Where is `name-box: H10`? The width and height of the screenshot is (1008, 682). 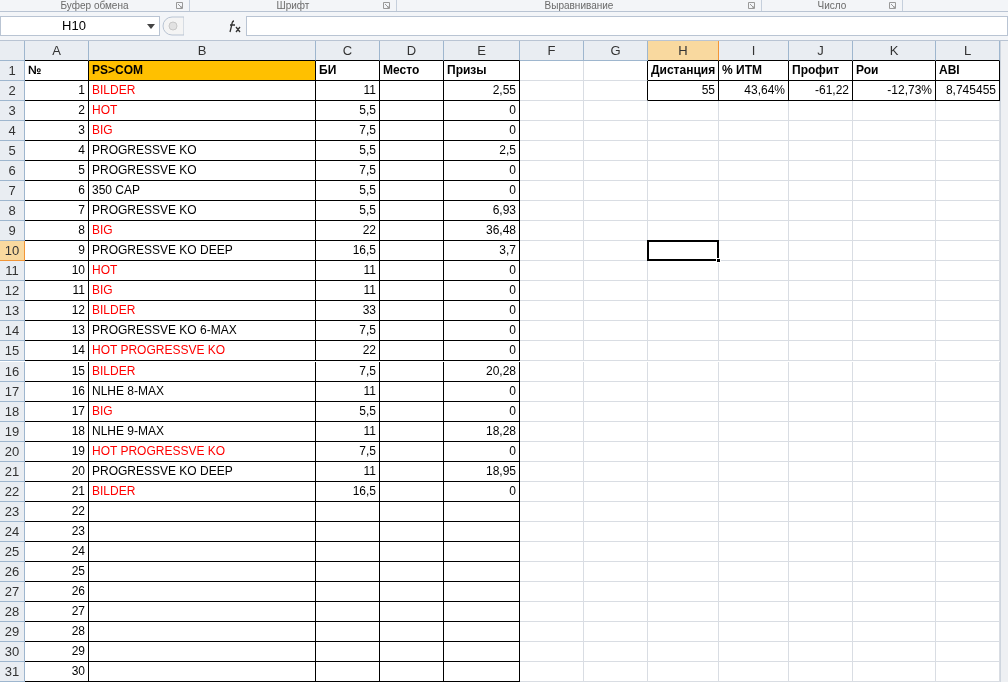
name-box: H10 is located at coordinates (80, 26).